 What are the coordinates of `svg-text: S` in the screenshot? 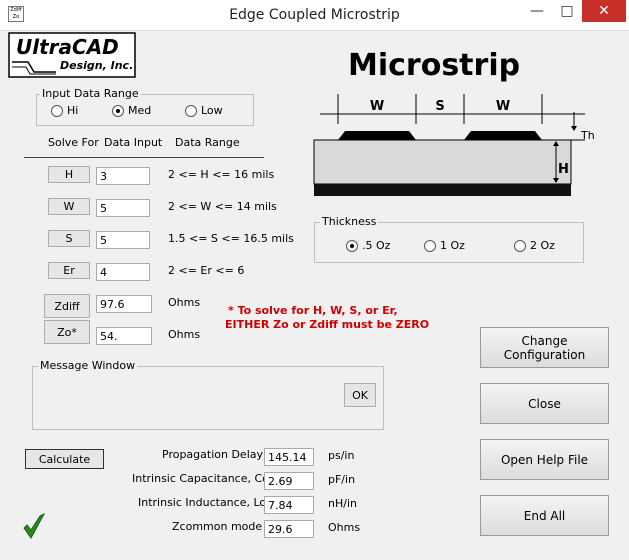 It's located at (439, 106).